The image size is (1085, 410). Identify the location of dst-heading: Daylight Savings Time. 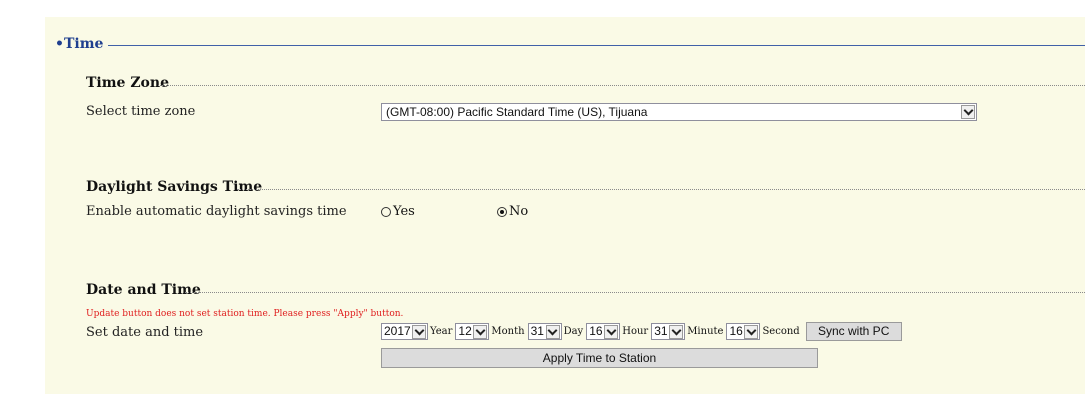
(174, 187).